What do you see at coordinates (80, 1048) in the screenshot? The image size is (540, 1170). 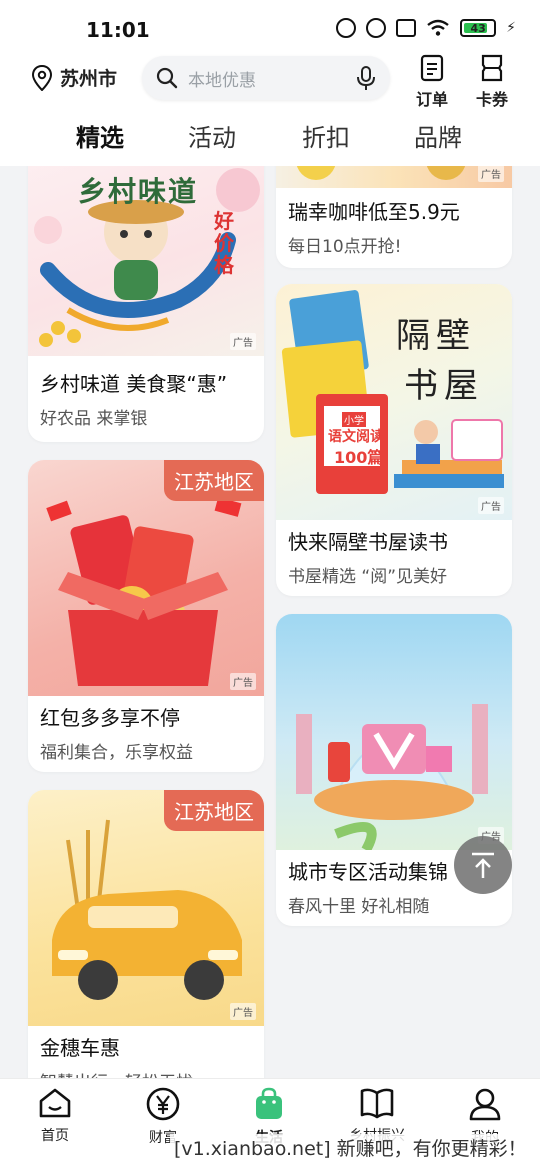 I see `card-title: 金穗车惠` at bounding box center [80, 1048].